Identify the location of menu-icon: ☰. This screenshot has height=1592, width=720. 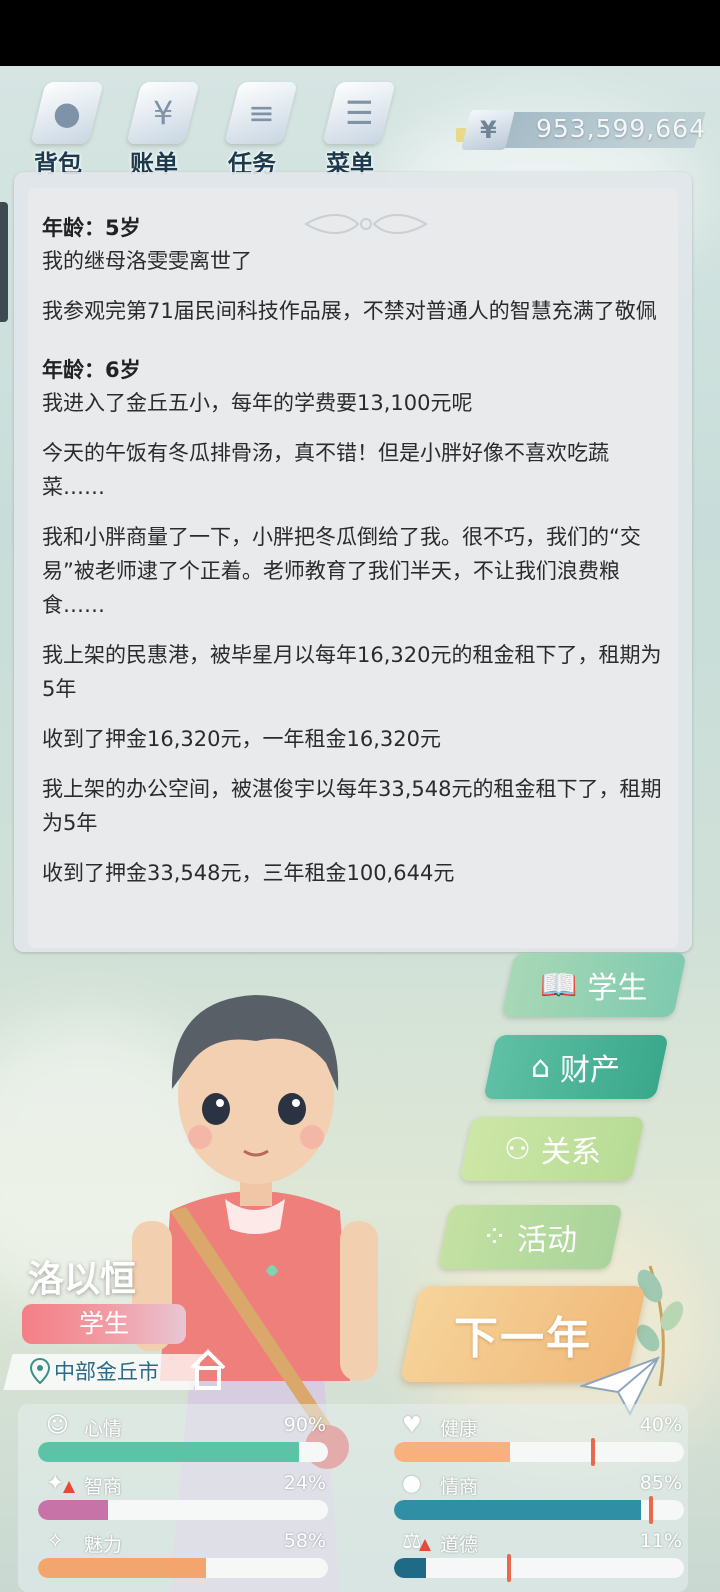
(359, 113).